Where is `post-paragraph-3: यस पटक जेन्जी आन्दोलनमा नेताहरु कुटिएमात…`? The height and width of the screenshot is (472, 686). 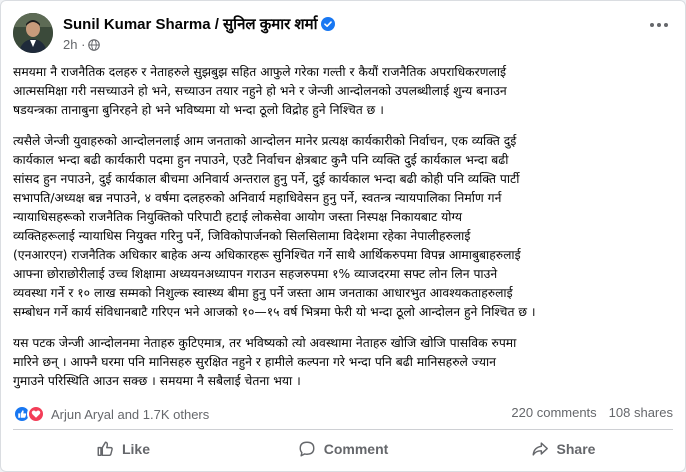 post-paragraph-3: यस पटक जेन्जी आन्दोलनमा नेताहरु कुटिएमात… is located at coordinates (265, 362).